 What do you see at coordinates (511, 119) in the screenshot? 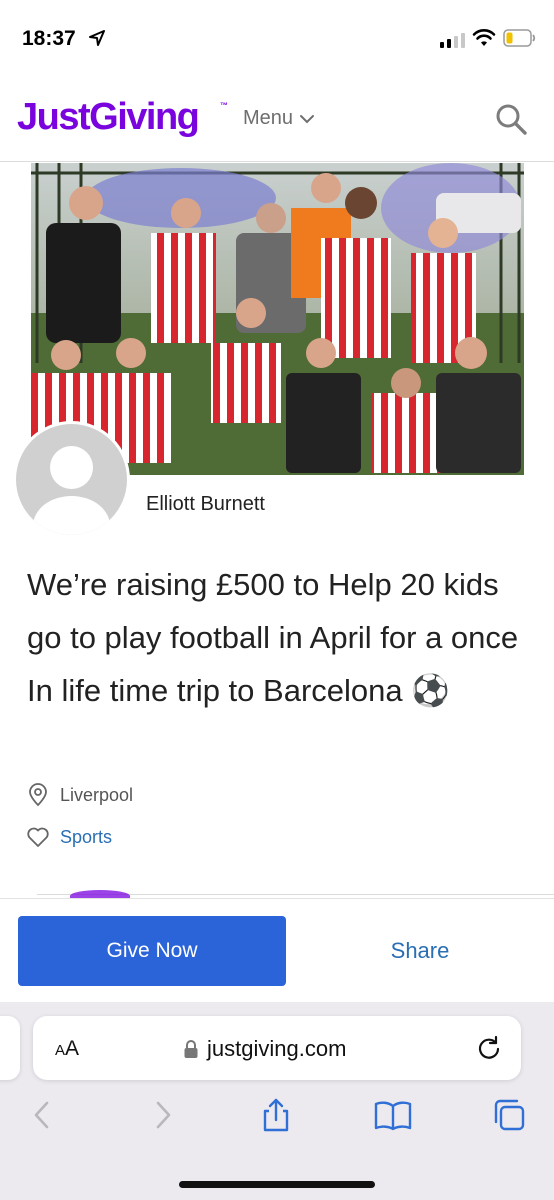
I see `search-icon` at bounding box center [511, 119].